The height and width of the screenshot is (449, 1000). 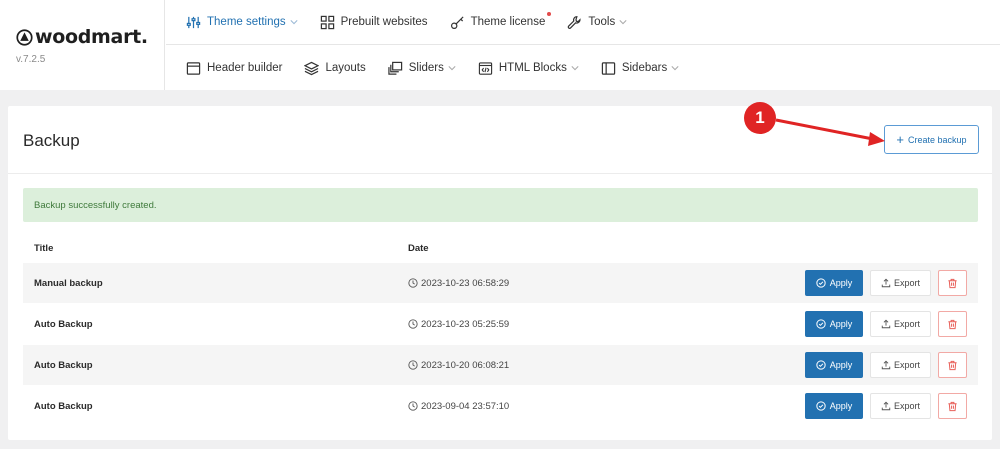 What do you see at coordinates (51, 140) in the screenshot?
I see `page-title: Backup` at bounding box center [51, 140].